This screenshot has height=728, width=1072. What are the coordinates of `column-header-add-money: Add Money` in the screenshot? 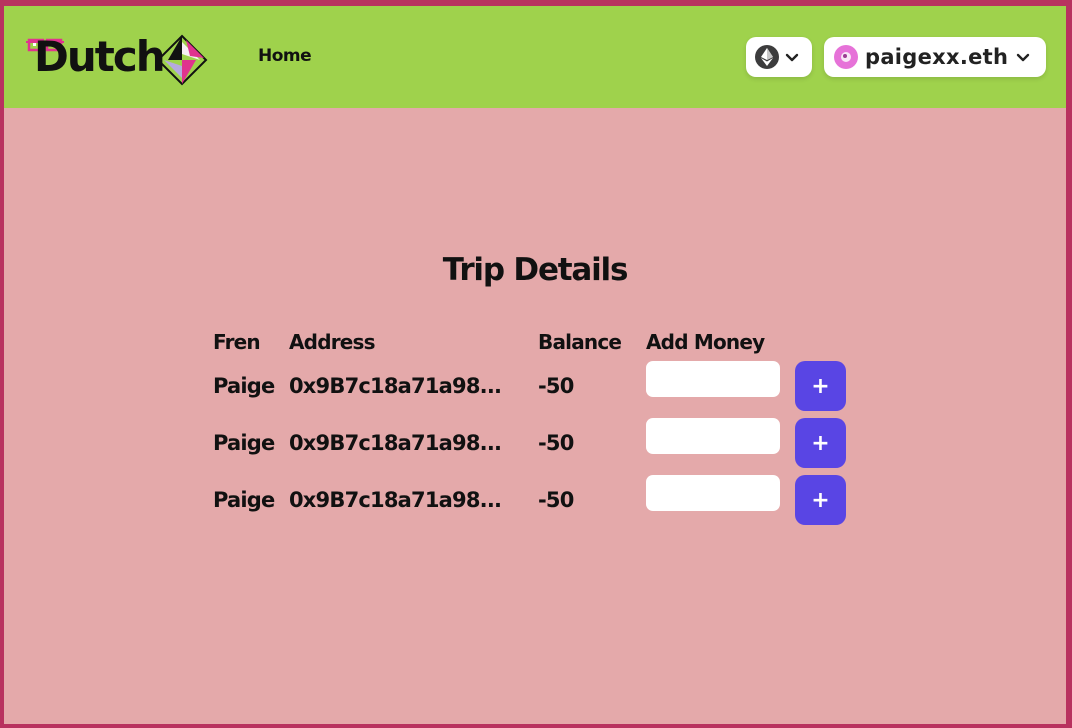 It's located at (705, 342).